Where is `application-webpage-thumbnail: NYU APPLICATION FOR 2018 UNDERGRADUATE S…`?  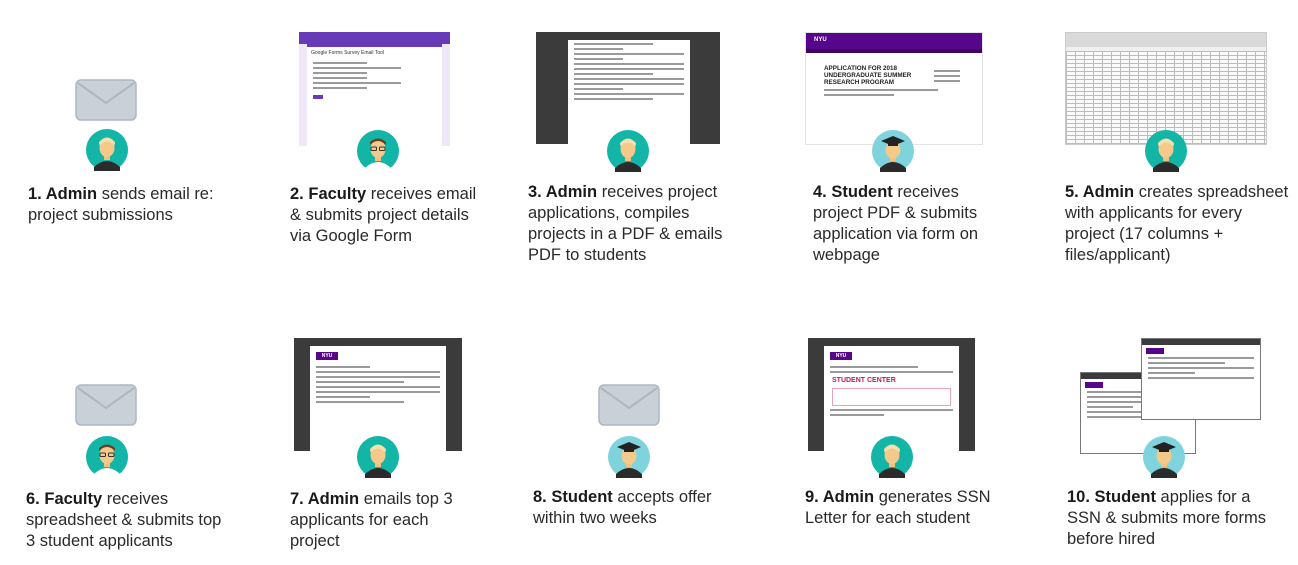
application-webpage-thumbnail: NYU APPLICATION FOR 2018 UNDERGRADUATE S… is located at coordinates (894, 88).